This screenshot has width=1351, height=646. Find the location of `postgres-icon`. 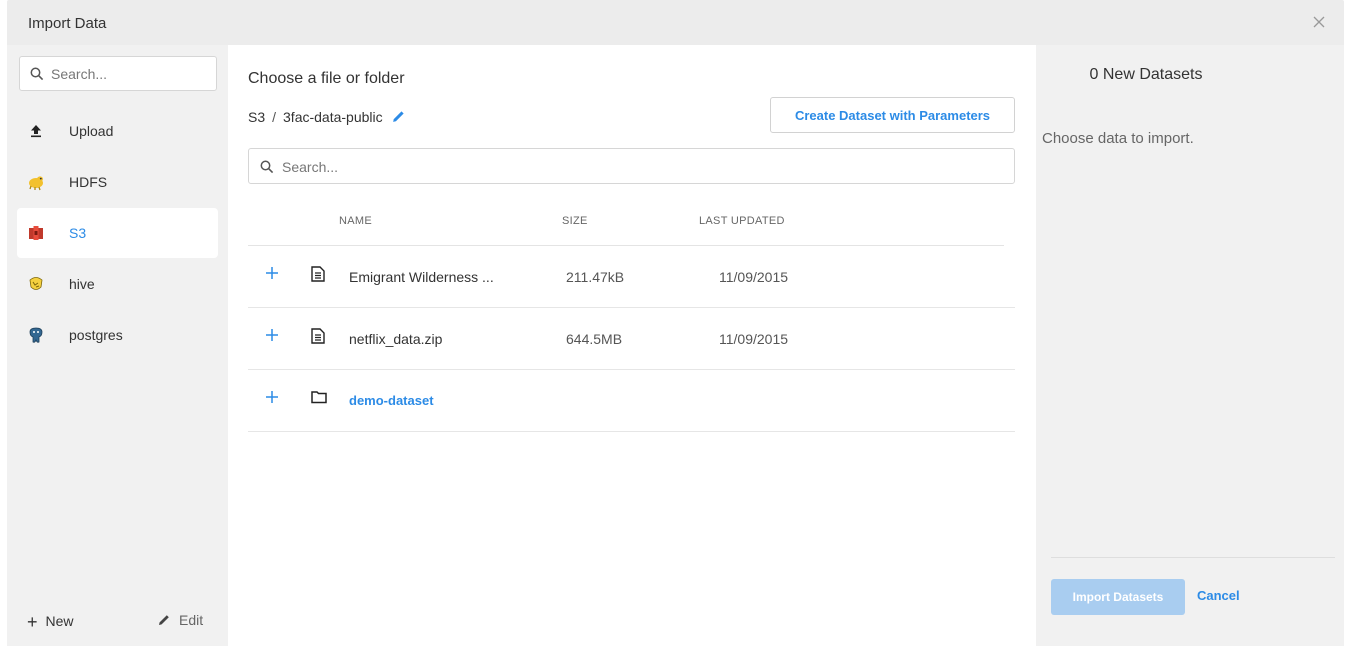

postgres-icon is located at coordinates (36, 335).